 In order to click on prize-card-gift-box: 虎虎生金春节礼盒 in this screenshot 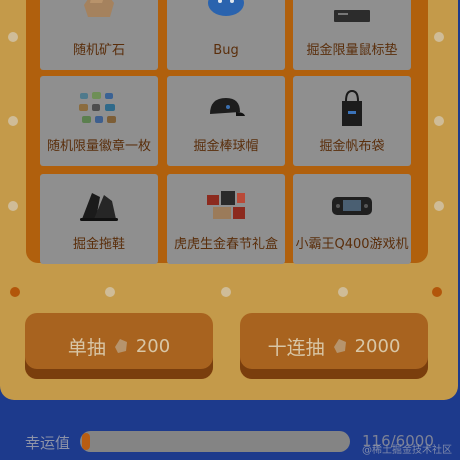, I will do `click(226, 219)`.